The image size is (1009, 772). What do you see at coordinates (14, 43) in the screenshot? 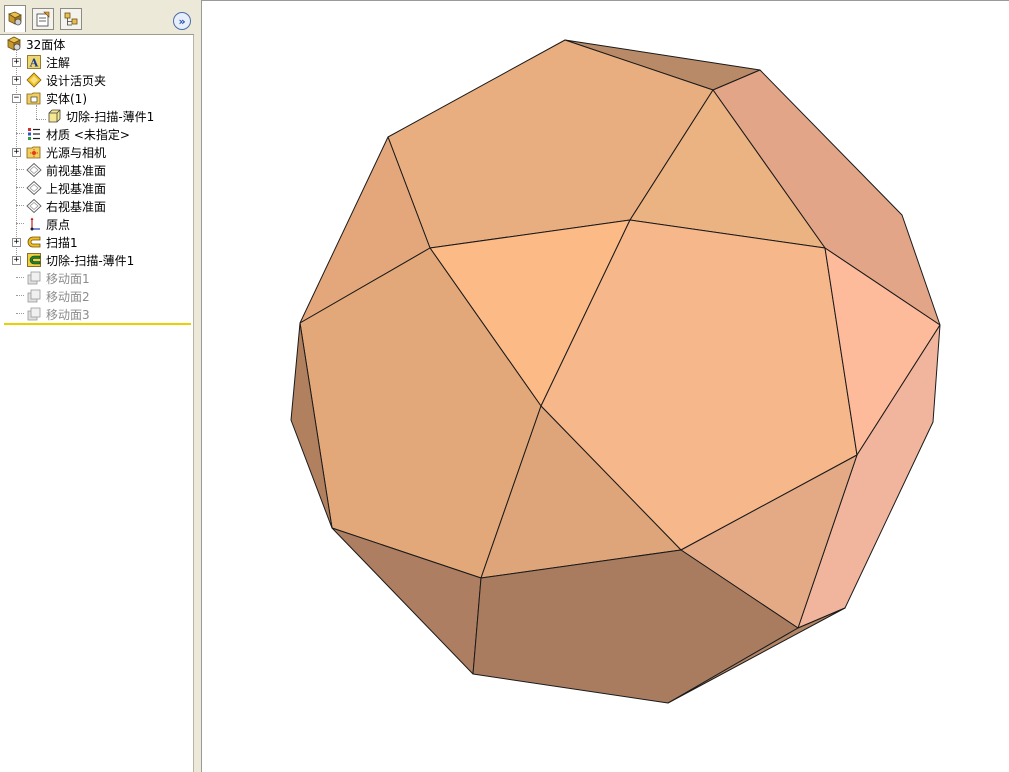
I see `part-icon` at bounding box center [14, 43].